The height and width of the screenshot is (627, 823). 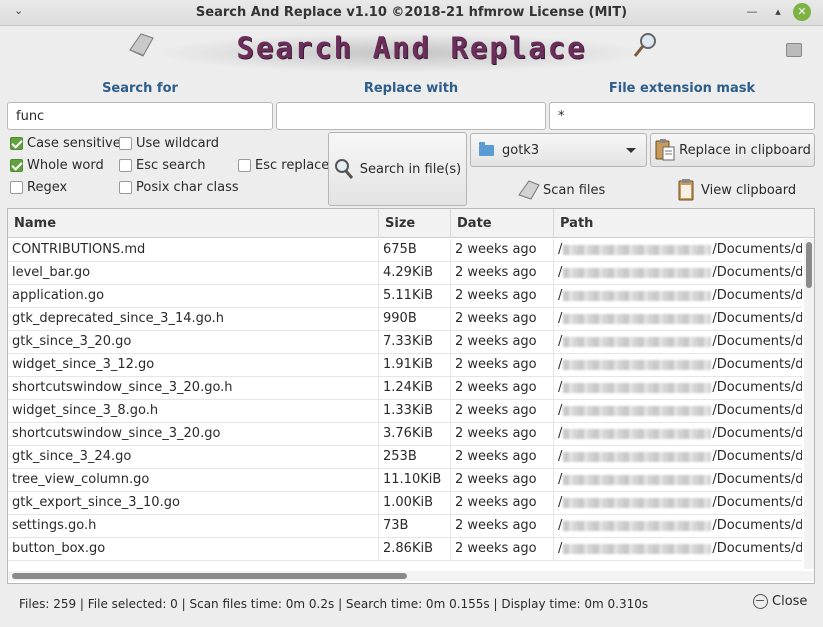 I want to click on cell-name: gtk_export_since_3_10.go, so click(x=193, y=503).